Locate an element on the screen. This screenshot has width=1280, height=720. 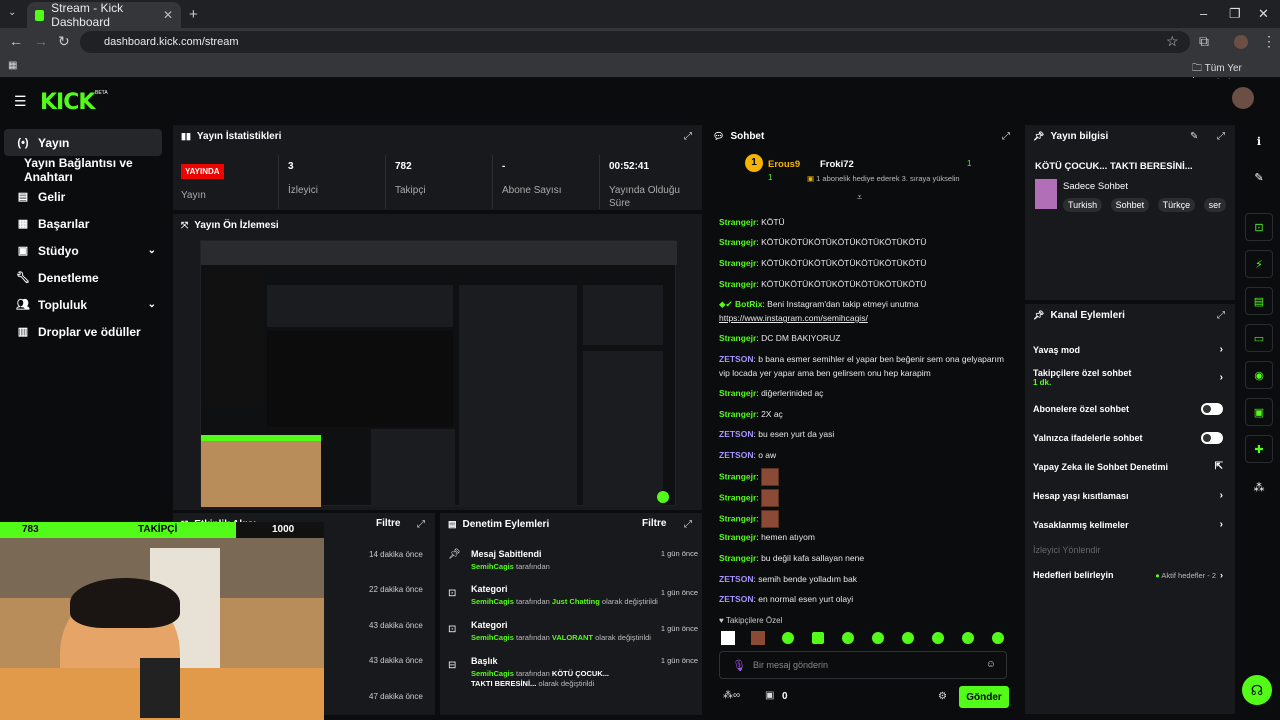
sidebar-item-community: 👥︎ Topluluk ⌄ is located at coordinates (83, 304).